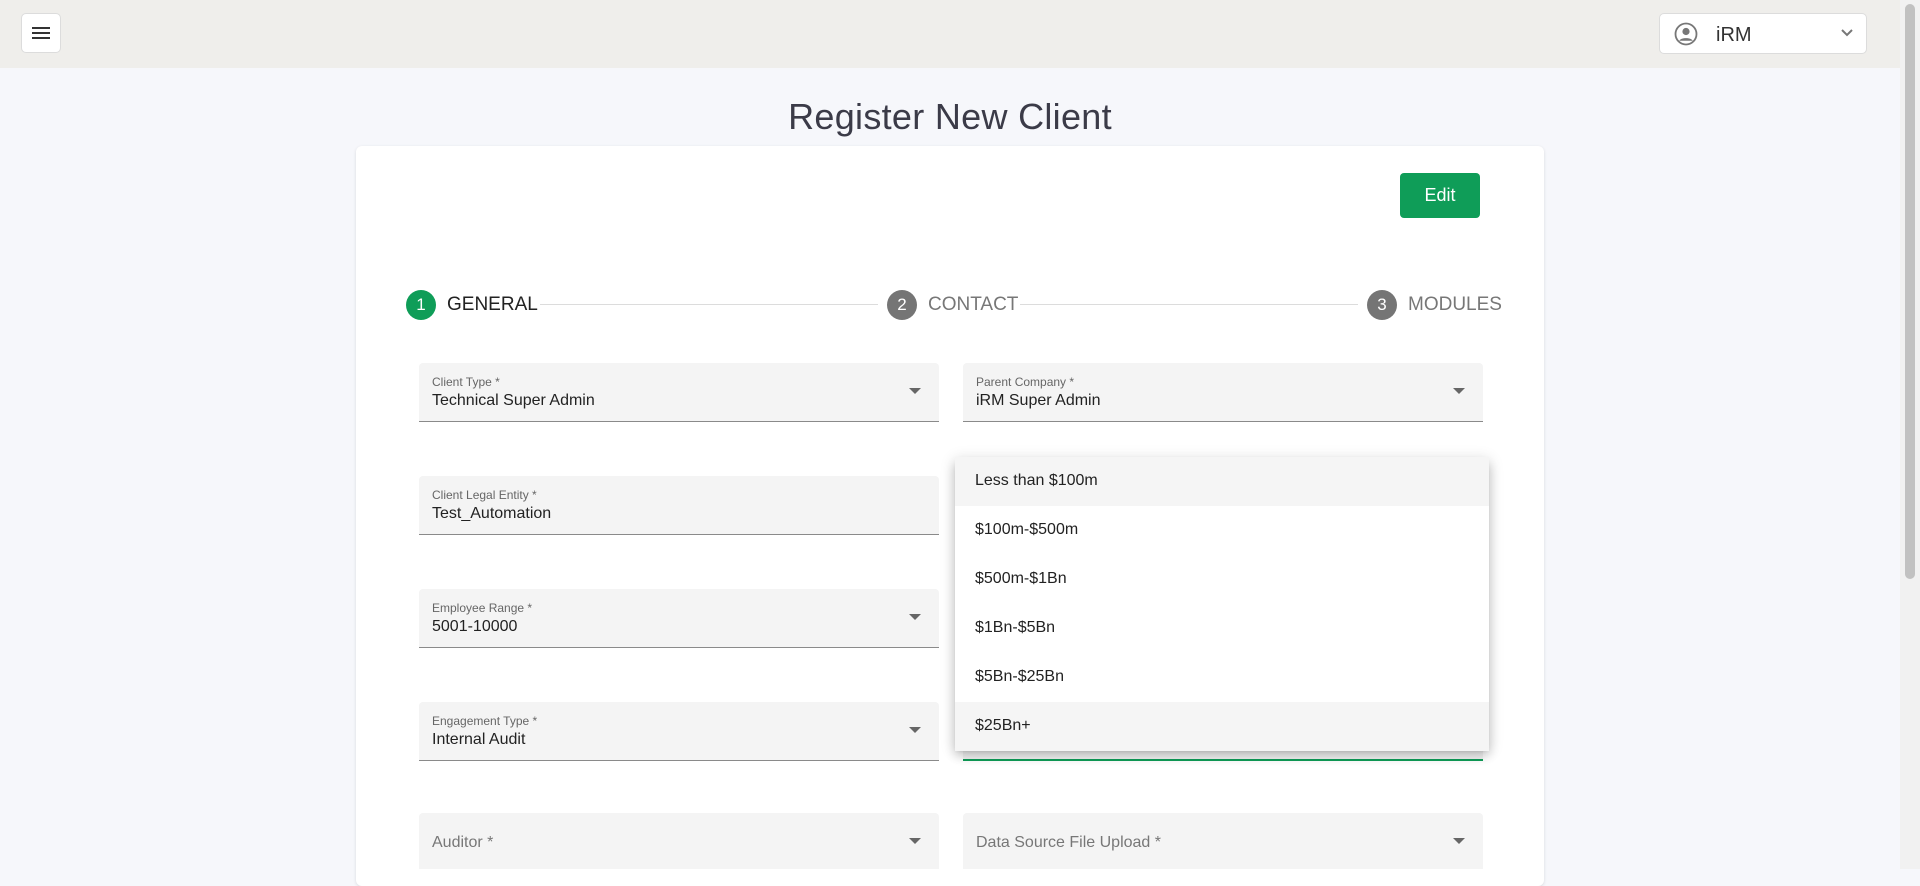  What do you see at coordinates (479, 739) in the screenshot?
I see `field-value: Internal Audit` at bounding box center [479, 739].